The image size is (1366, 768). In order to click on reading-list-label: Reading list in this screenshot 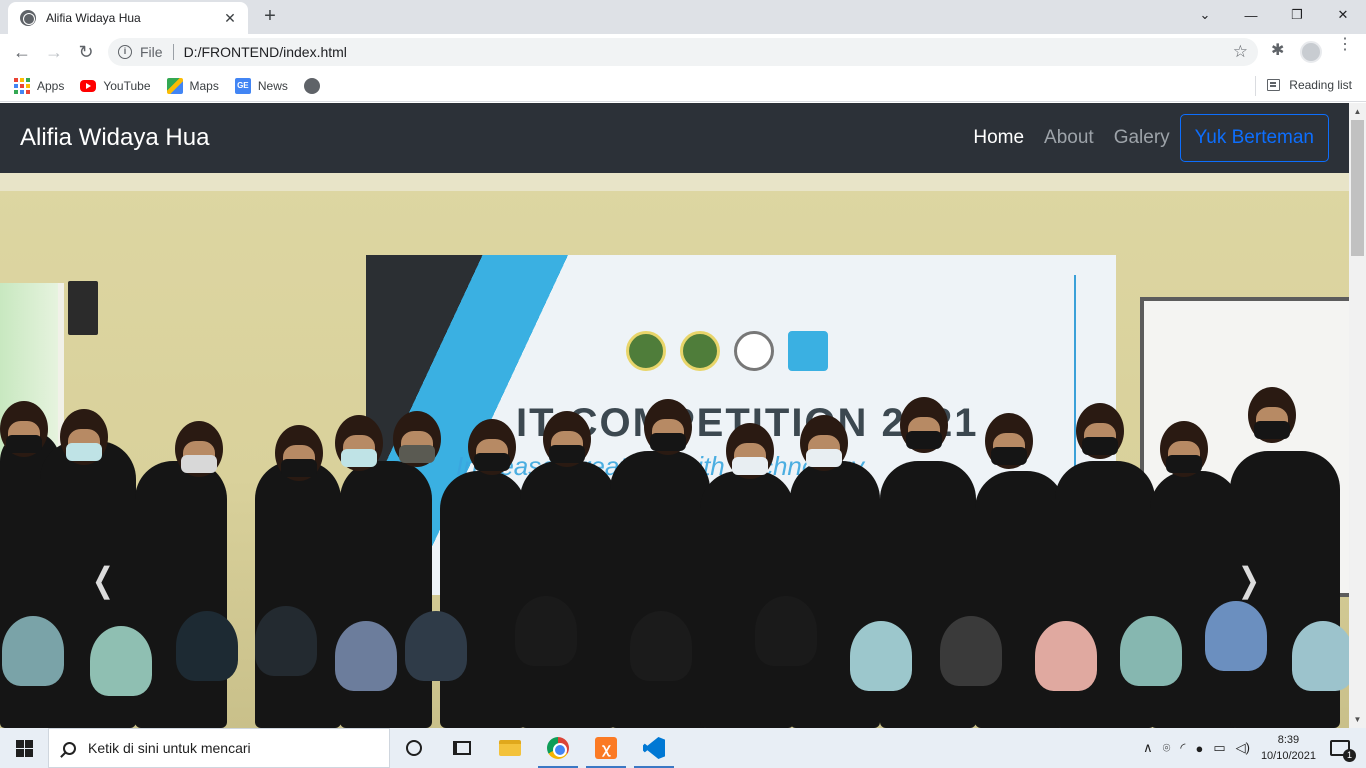, I will do `click(1320, 85)`.